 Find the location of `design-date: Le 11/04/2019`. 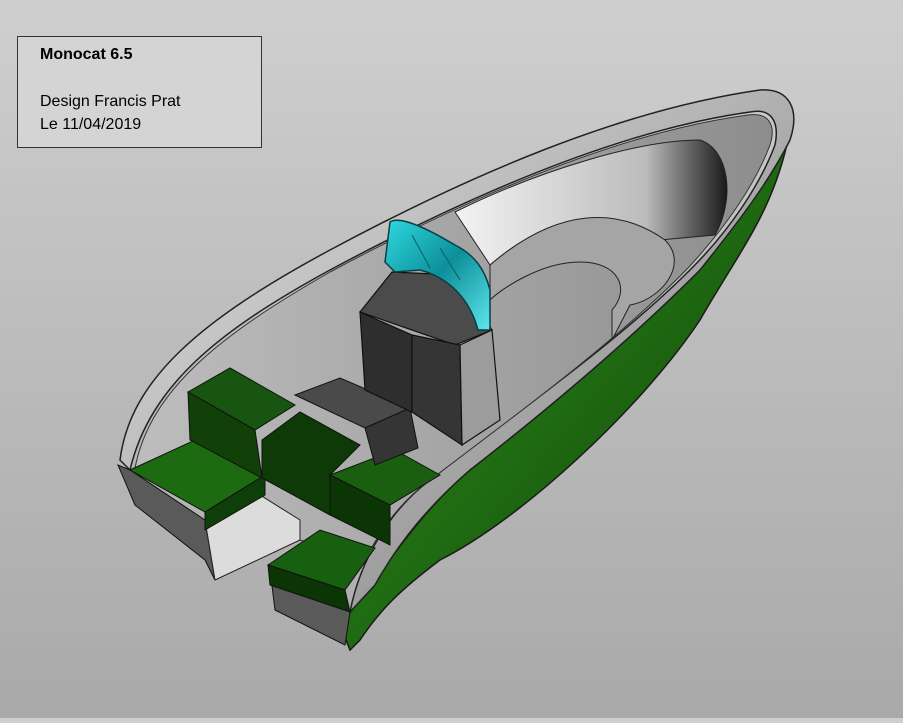

design-date: Le 11/04/2019 is located at coordinates (91, 124).